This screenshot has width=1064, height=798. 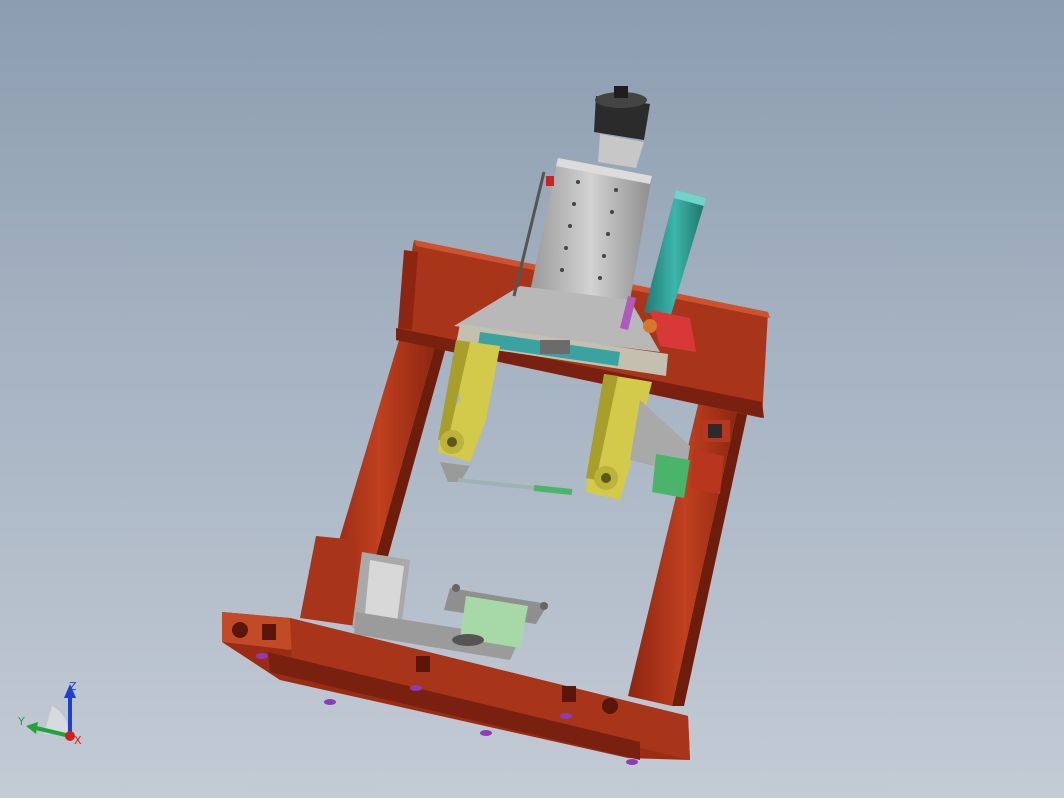 I want to click on left-clamp-arm, so click(x=469, y=411).